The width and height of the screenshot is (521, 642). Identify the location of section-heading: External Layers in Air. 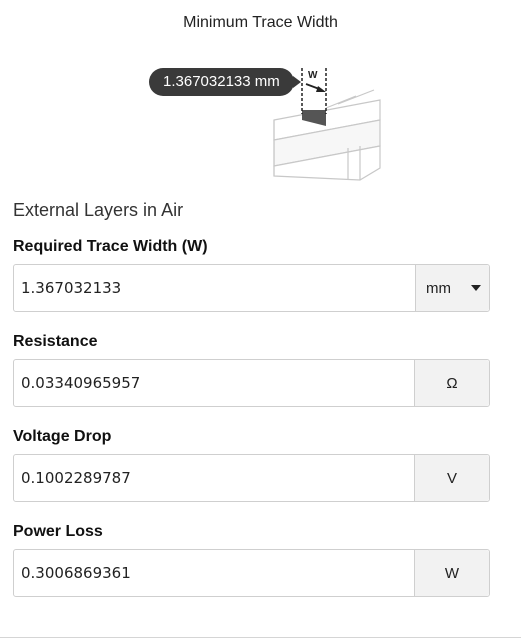
(98, 210).